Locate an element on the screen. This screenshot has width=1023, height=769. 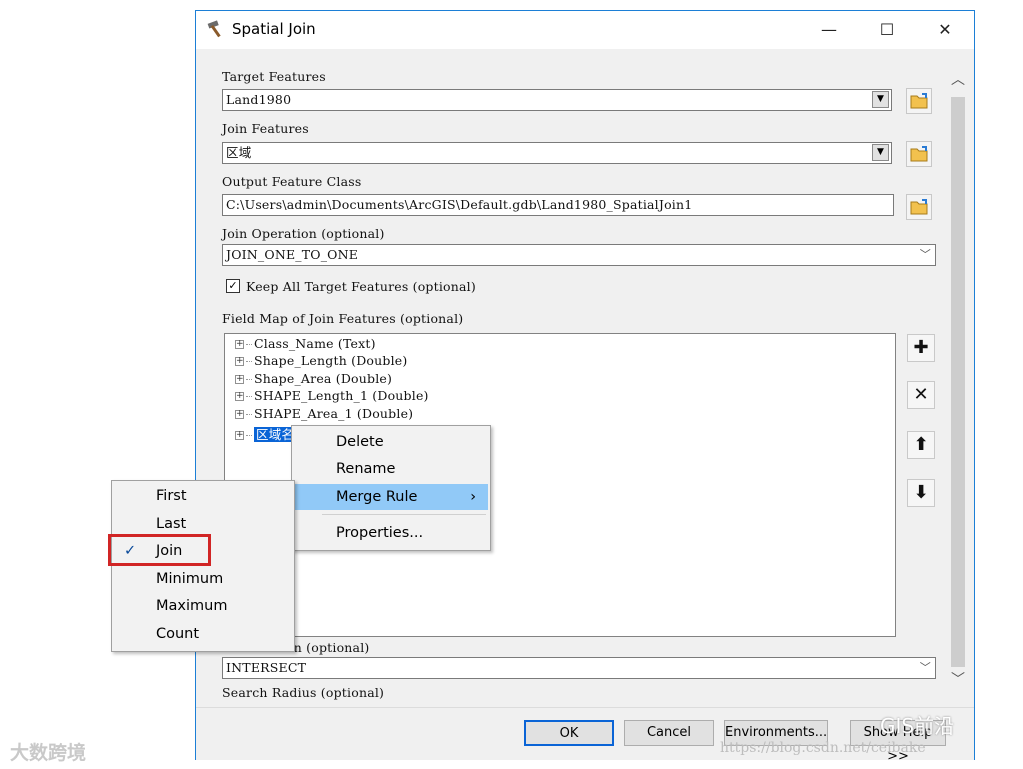
match-option-select: INTERSECT ﹀ is located at coordinates (579, 668).